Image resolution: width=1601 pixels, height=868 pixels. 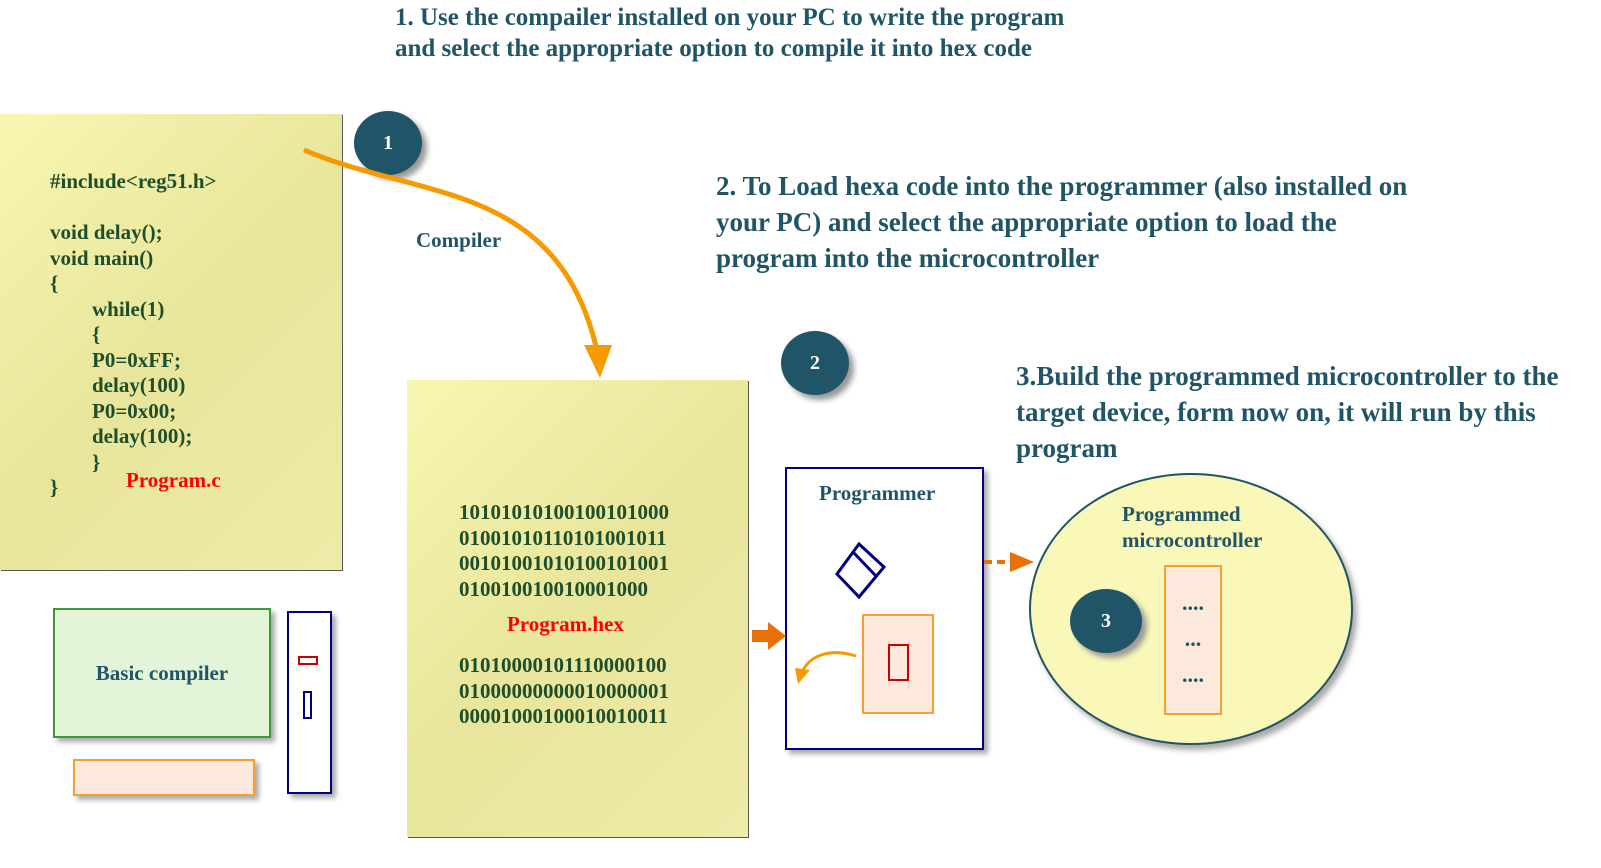 I want to click on code-line: P0=0xFF;, so click(x=115, y=359).